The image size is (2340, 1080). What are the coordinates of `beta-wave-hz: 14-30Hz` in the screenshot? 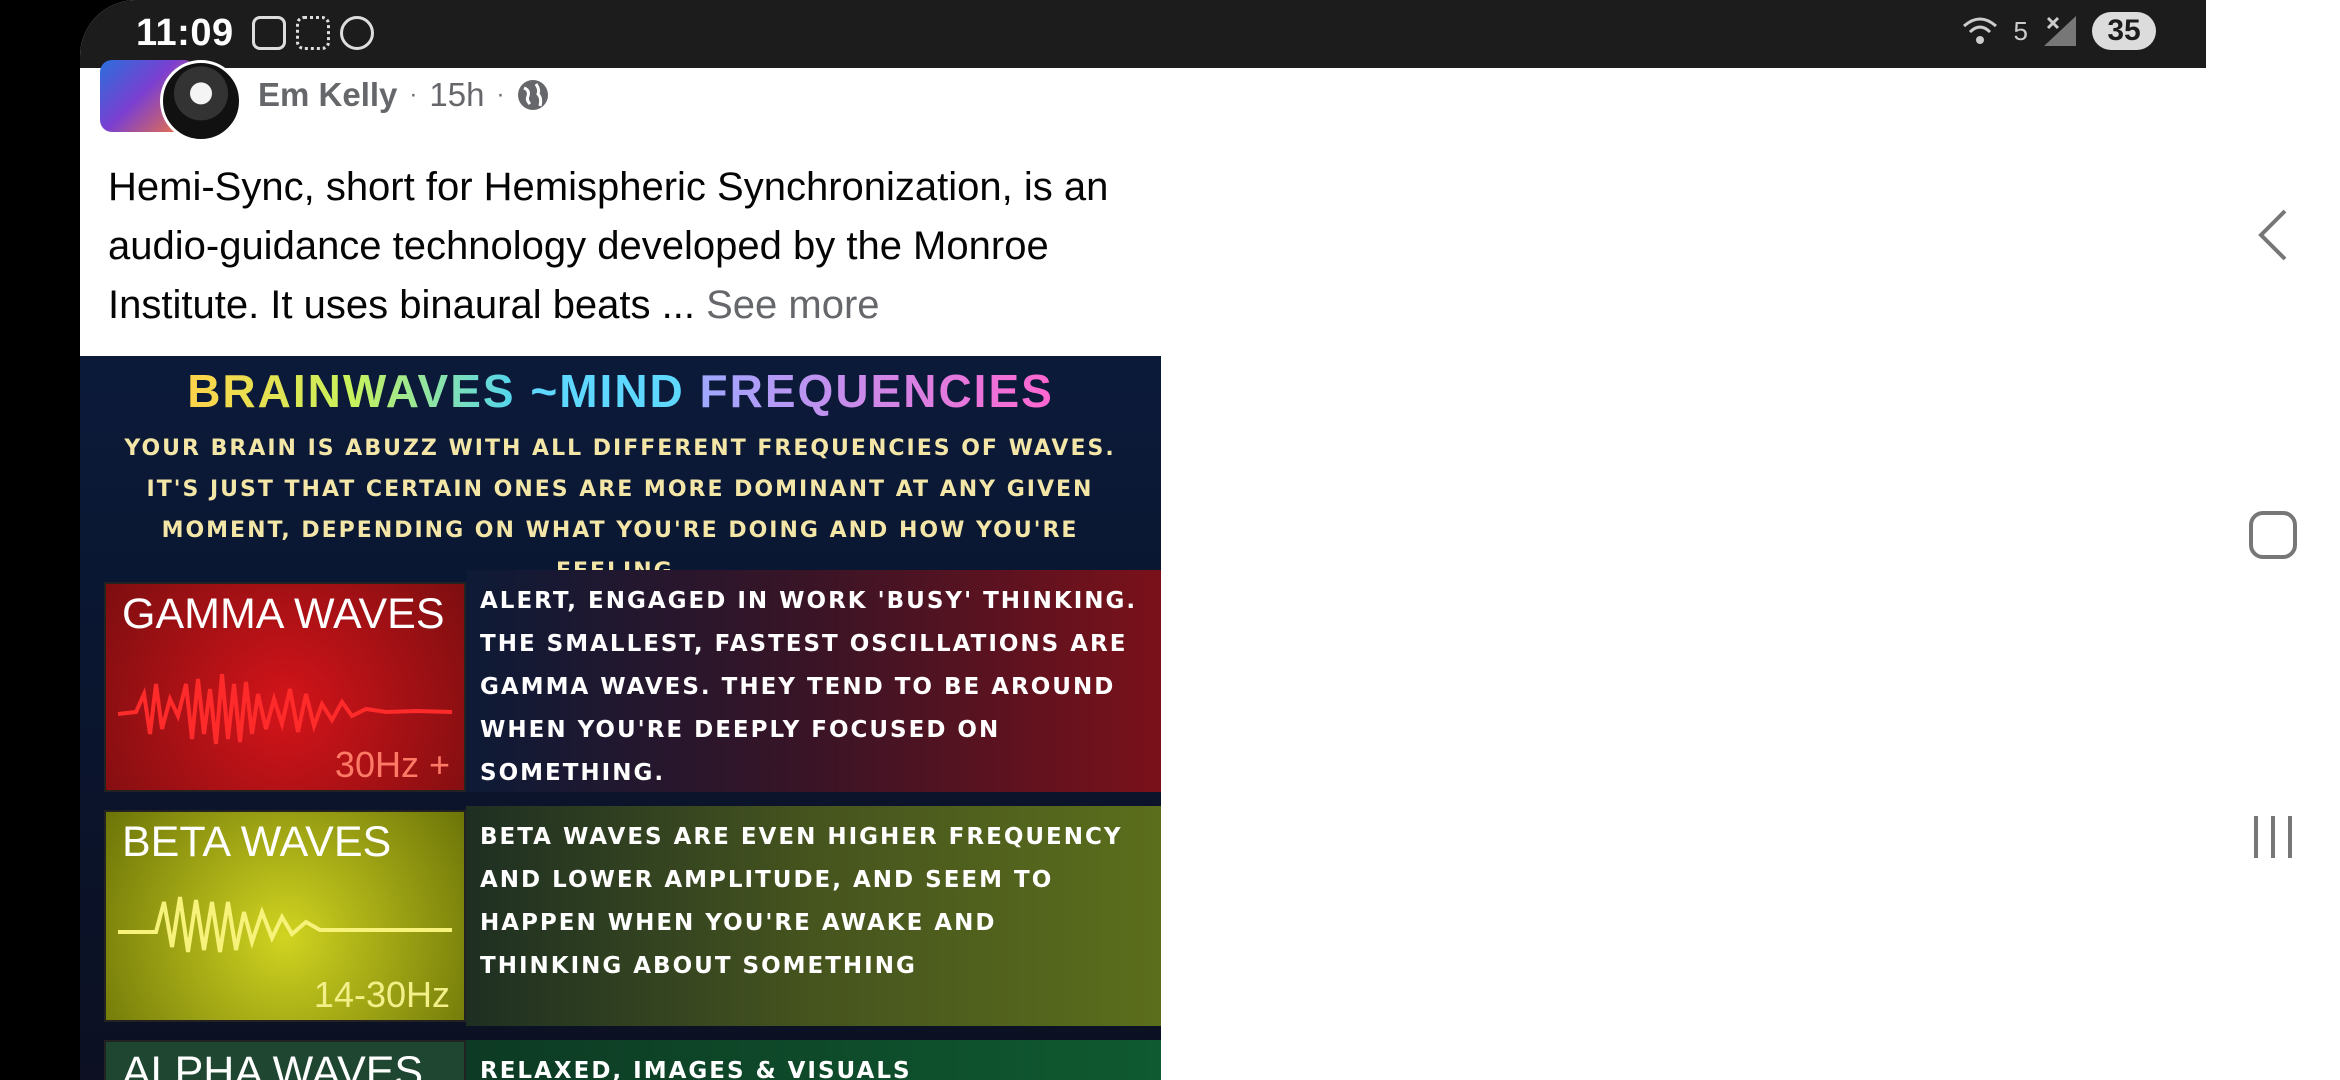 It's located at (381, 994).